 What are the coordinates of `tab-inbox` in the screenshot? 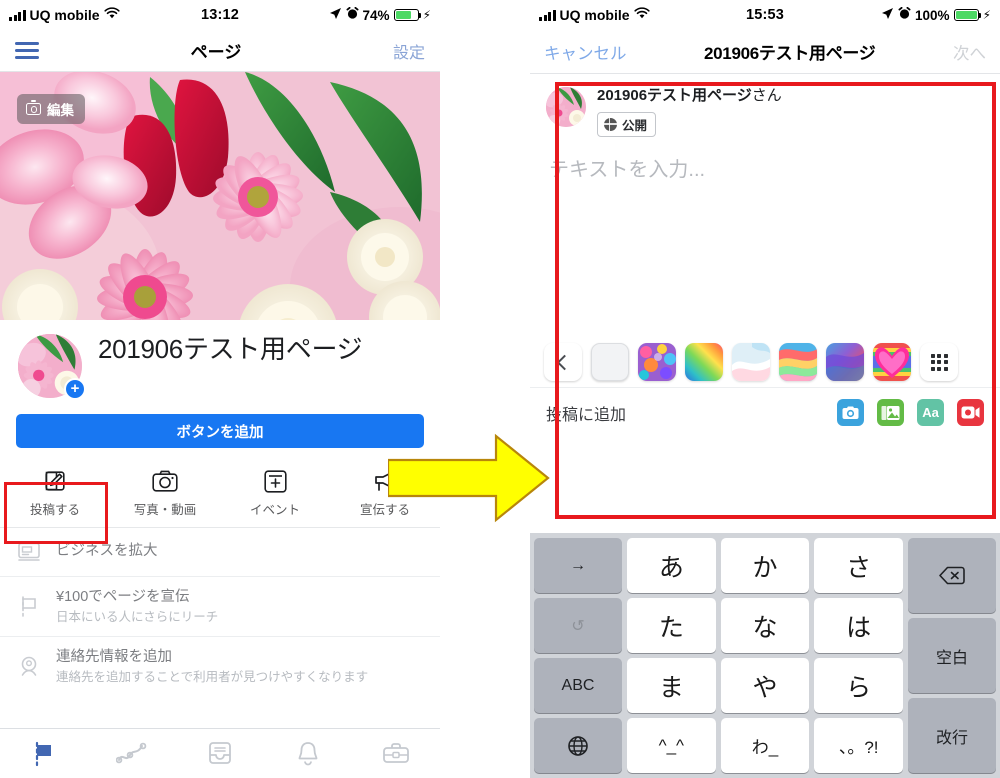 It's located at (220, 753).